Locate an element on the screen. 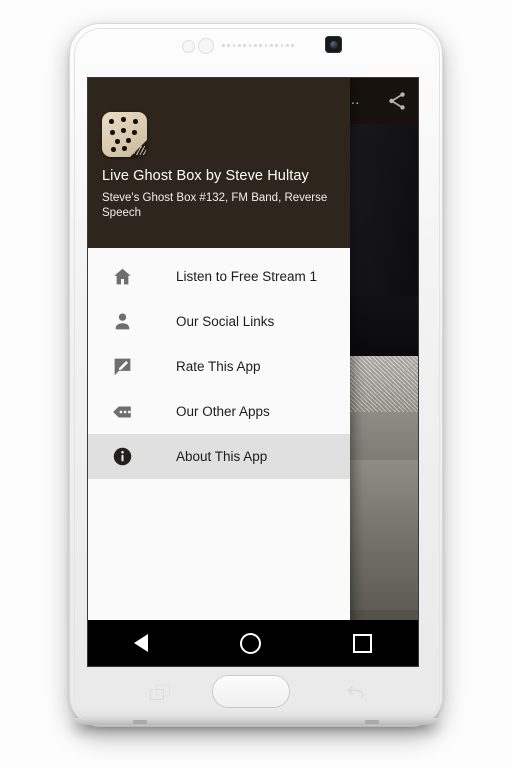 Image resolution: width=512 pixels, height=768 pixels. drawer-item-our-other-apps: Our Other Apps is located at coordinates (219, 411).